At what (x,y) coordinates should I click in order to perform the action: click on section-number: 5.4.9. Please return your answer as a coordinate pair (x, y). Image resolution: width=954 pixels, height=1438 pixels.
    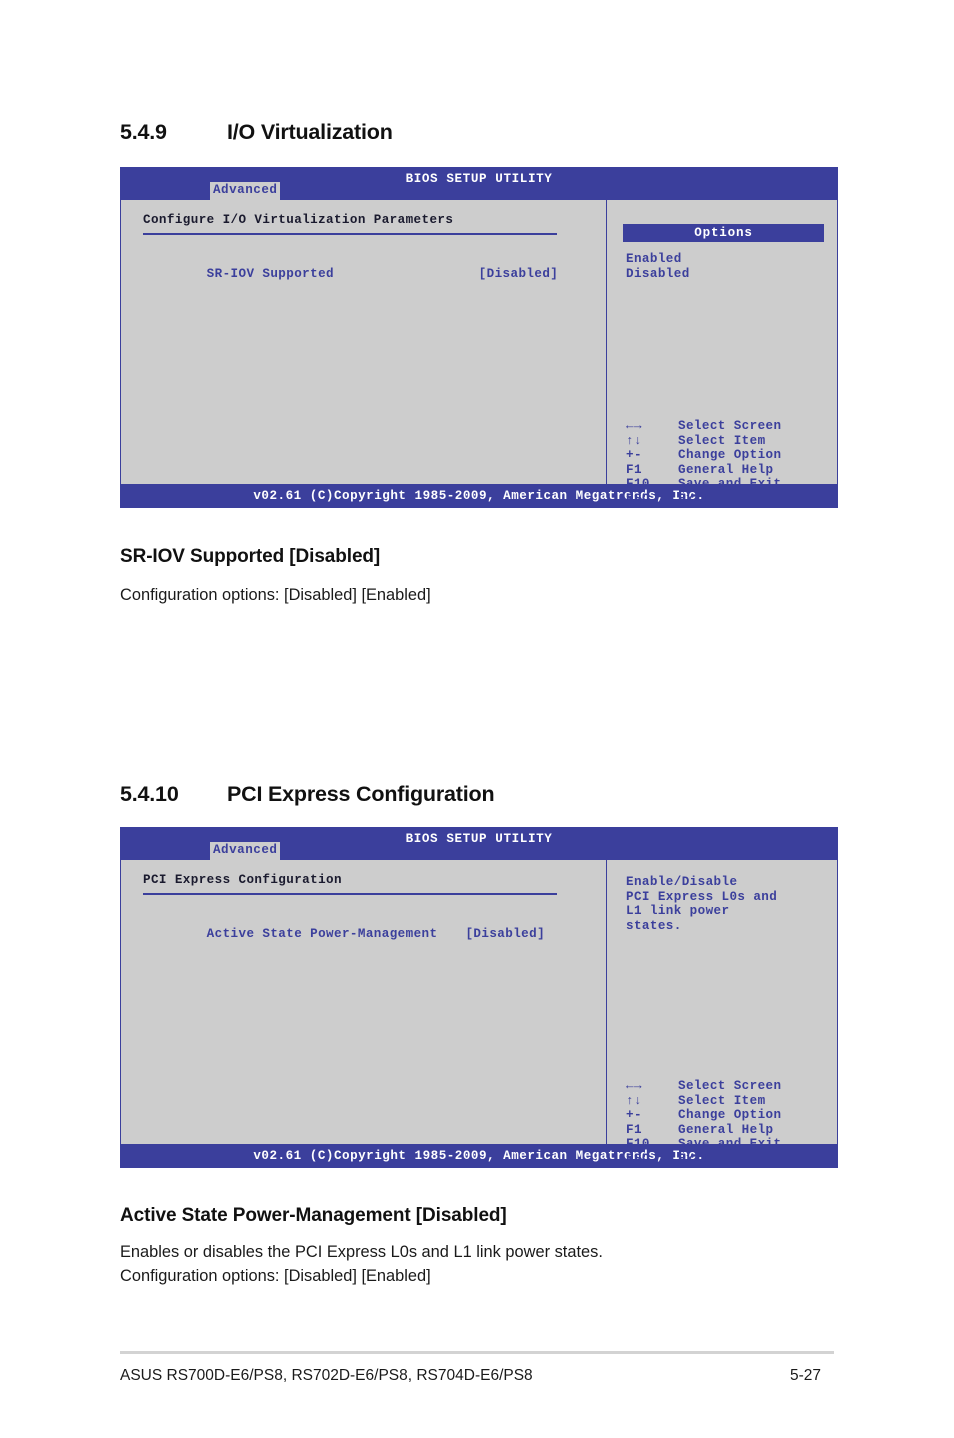
    Looking at the image, I should click on (143, 132).